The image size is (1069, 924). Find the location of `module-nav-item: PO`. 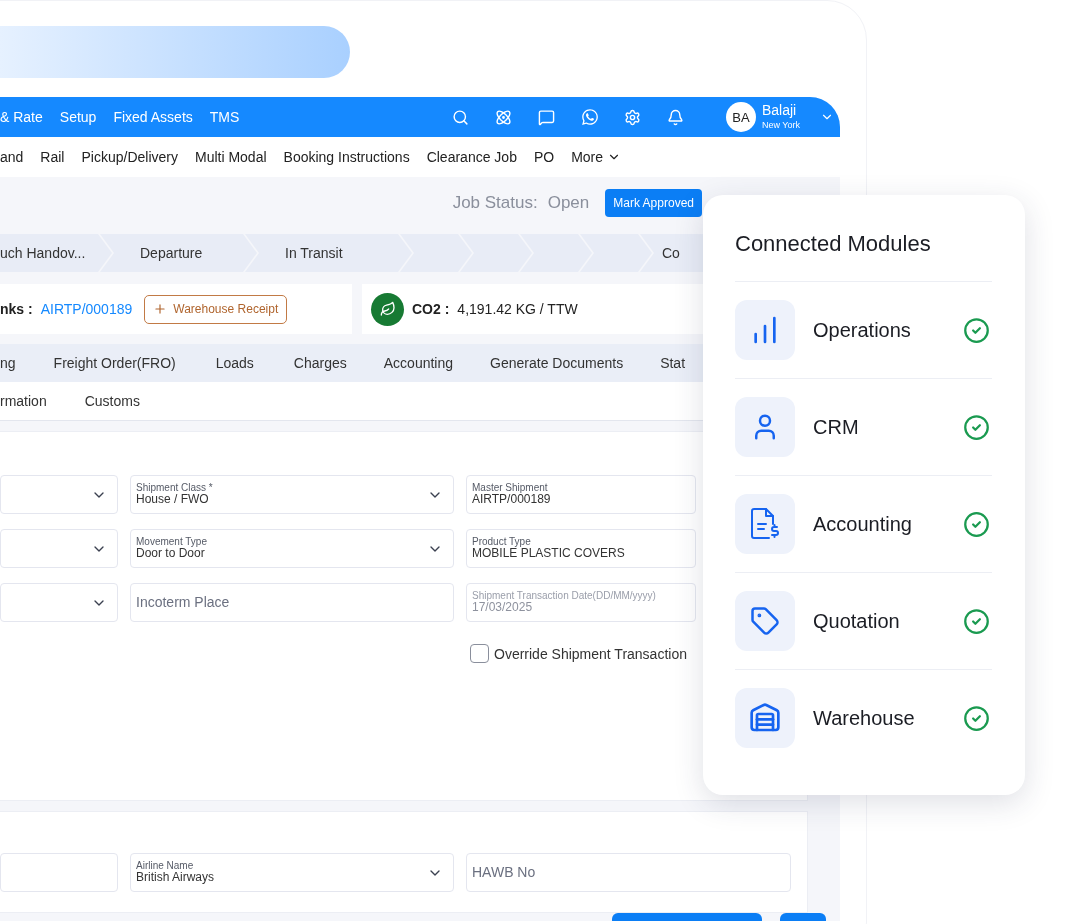

module-nav-item: PO is located at coordinates (544, 157).